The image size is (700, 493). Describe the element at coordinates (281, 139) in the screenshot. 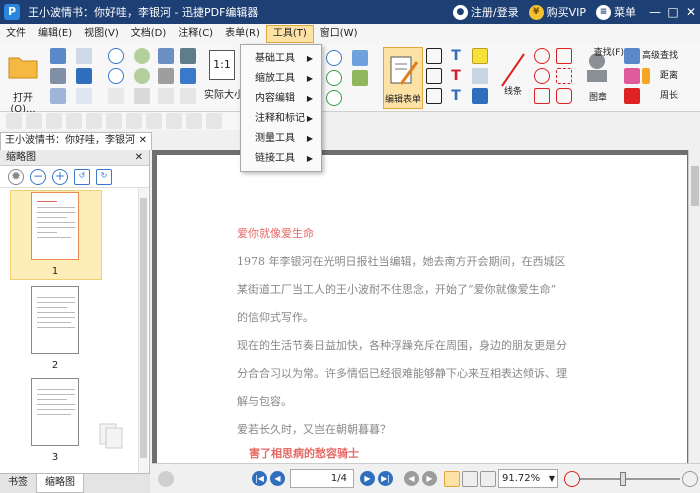

I see `menu-item-measure-tools: 测量工具 ▶` at that location.